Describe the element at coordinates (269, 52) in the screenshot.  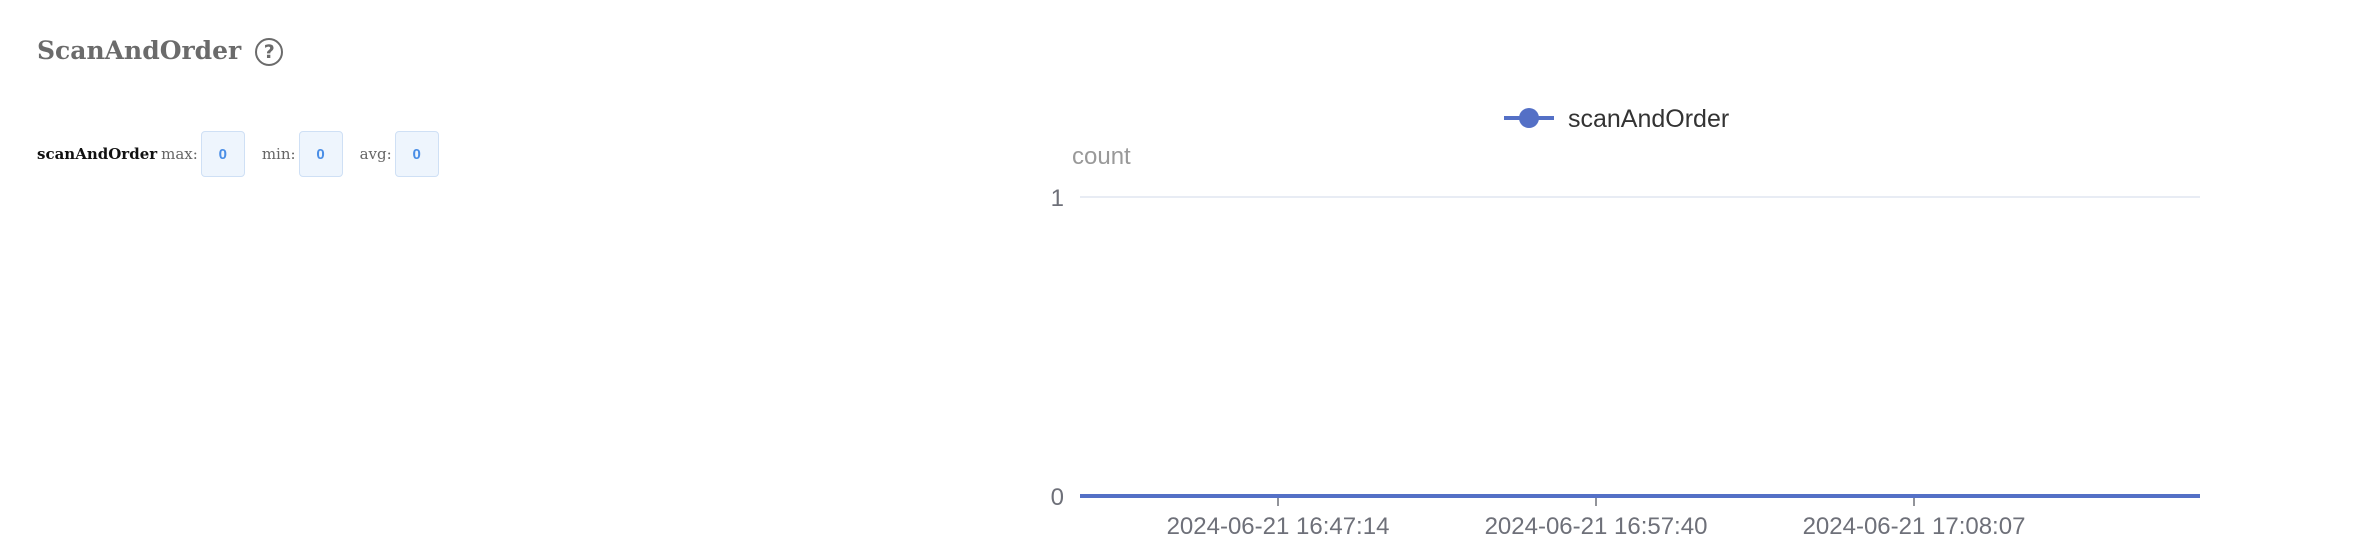
I see `question-circle-icon: ?` at that location.